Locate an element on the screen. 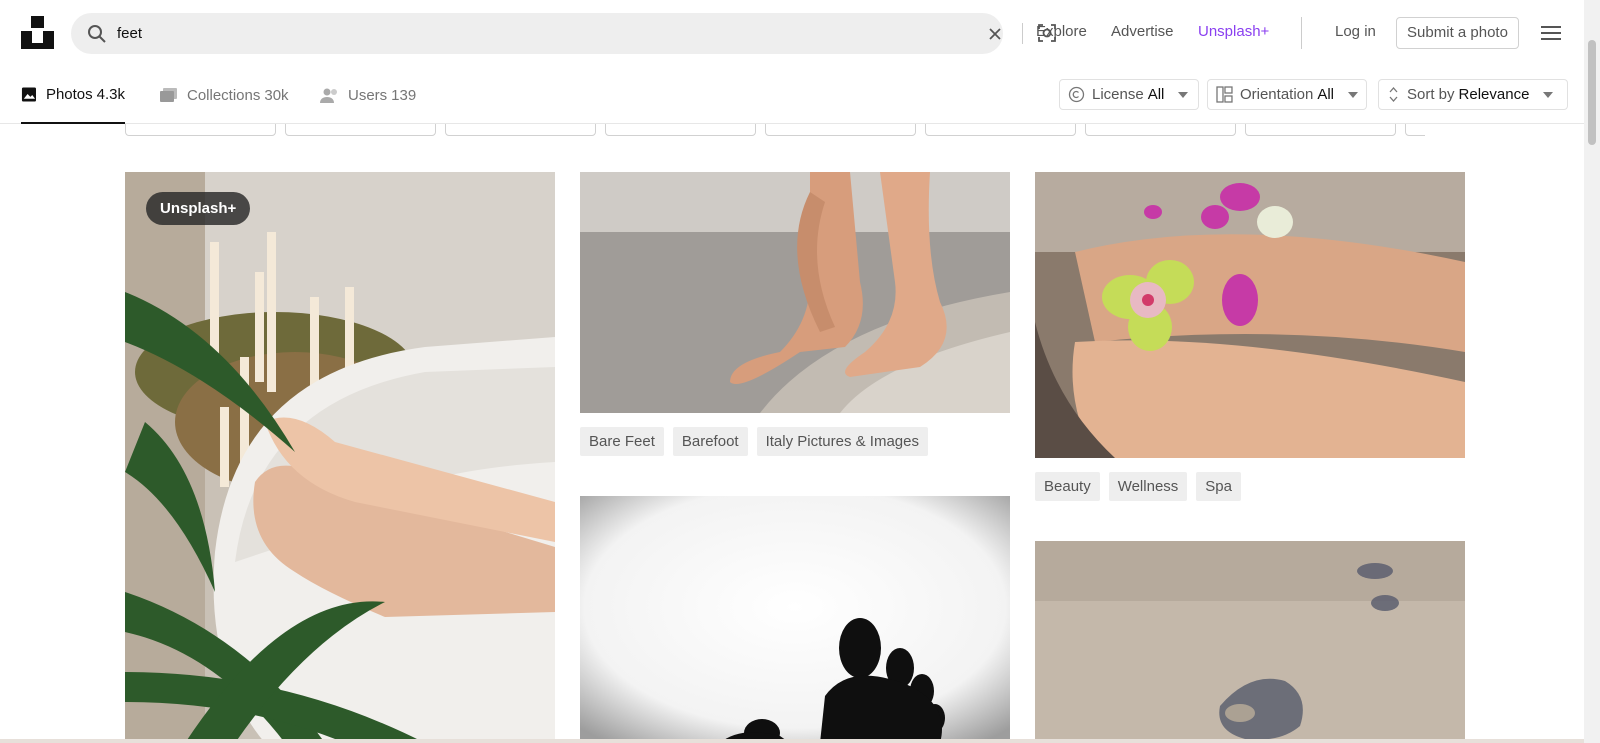 The height and width of the screenshot is (743, 1600). photo-footprints-sand is located at coordinates (1250, 642).